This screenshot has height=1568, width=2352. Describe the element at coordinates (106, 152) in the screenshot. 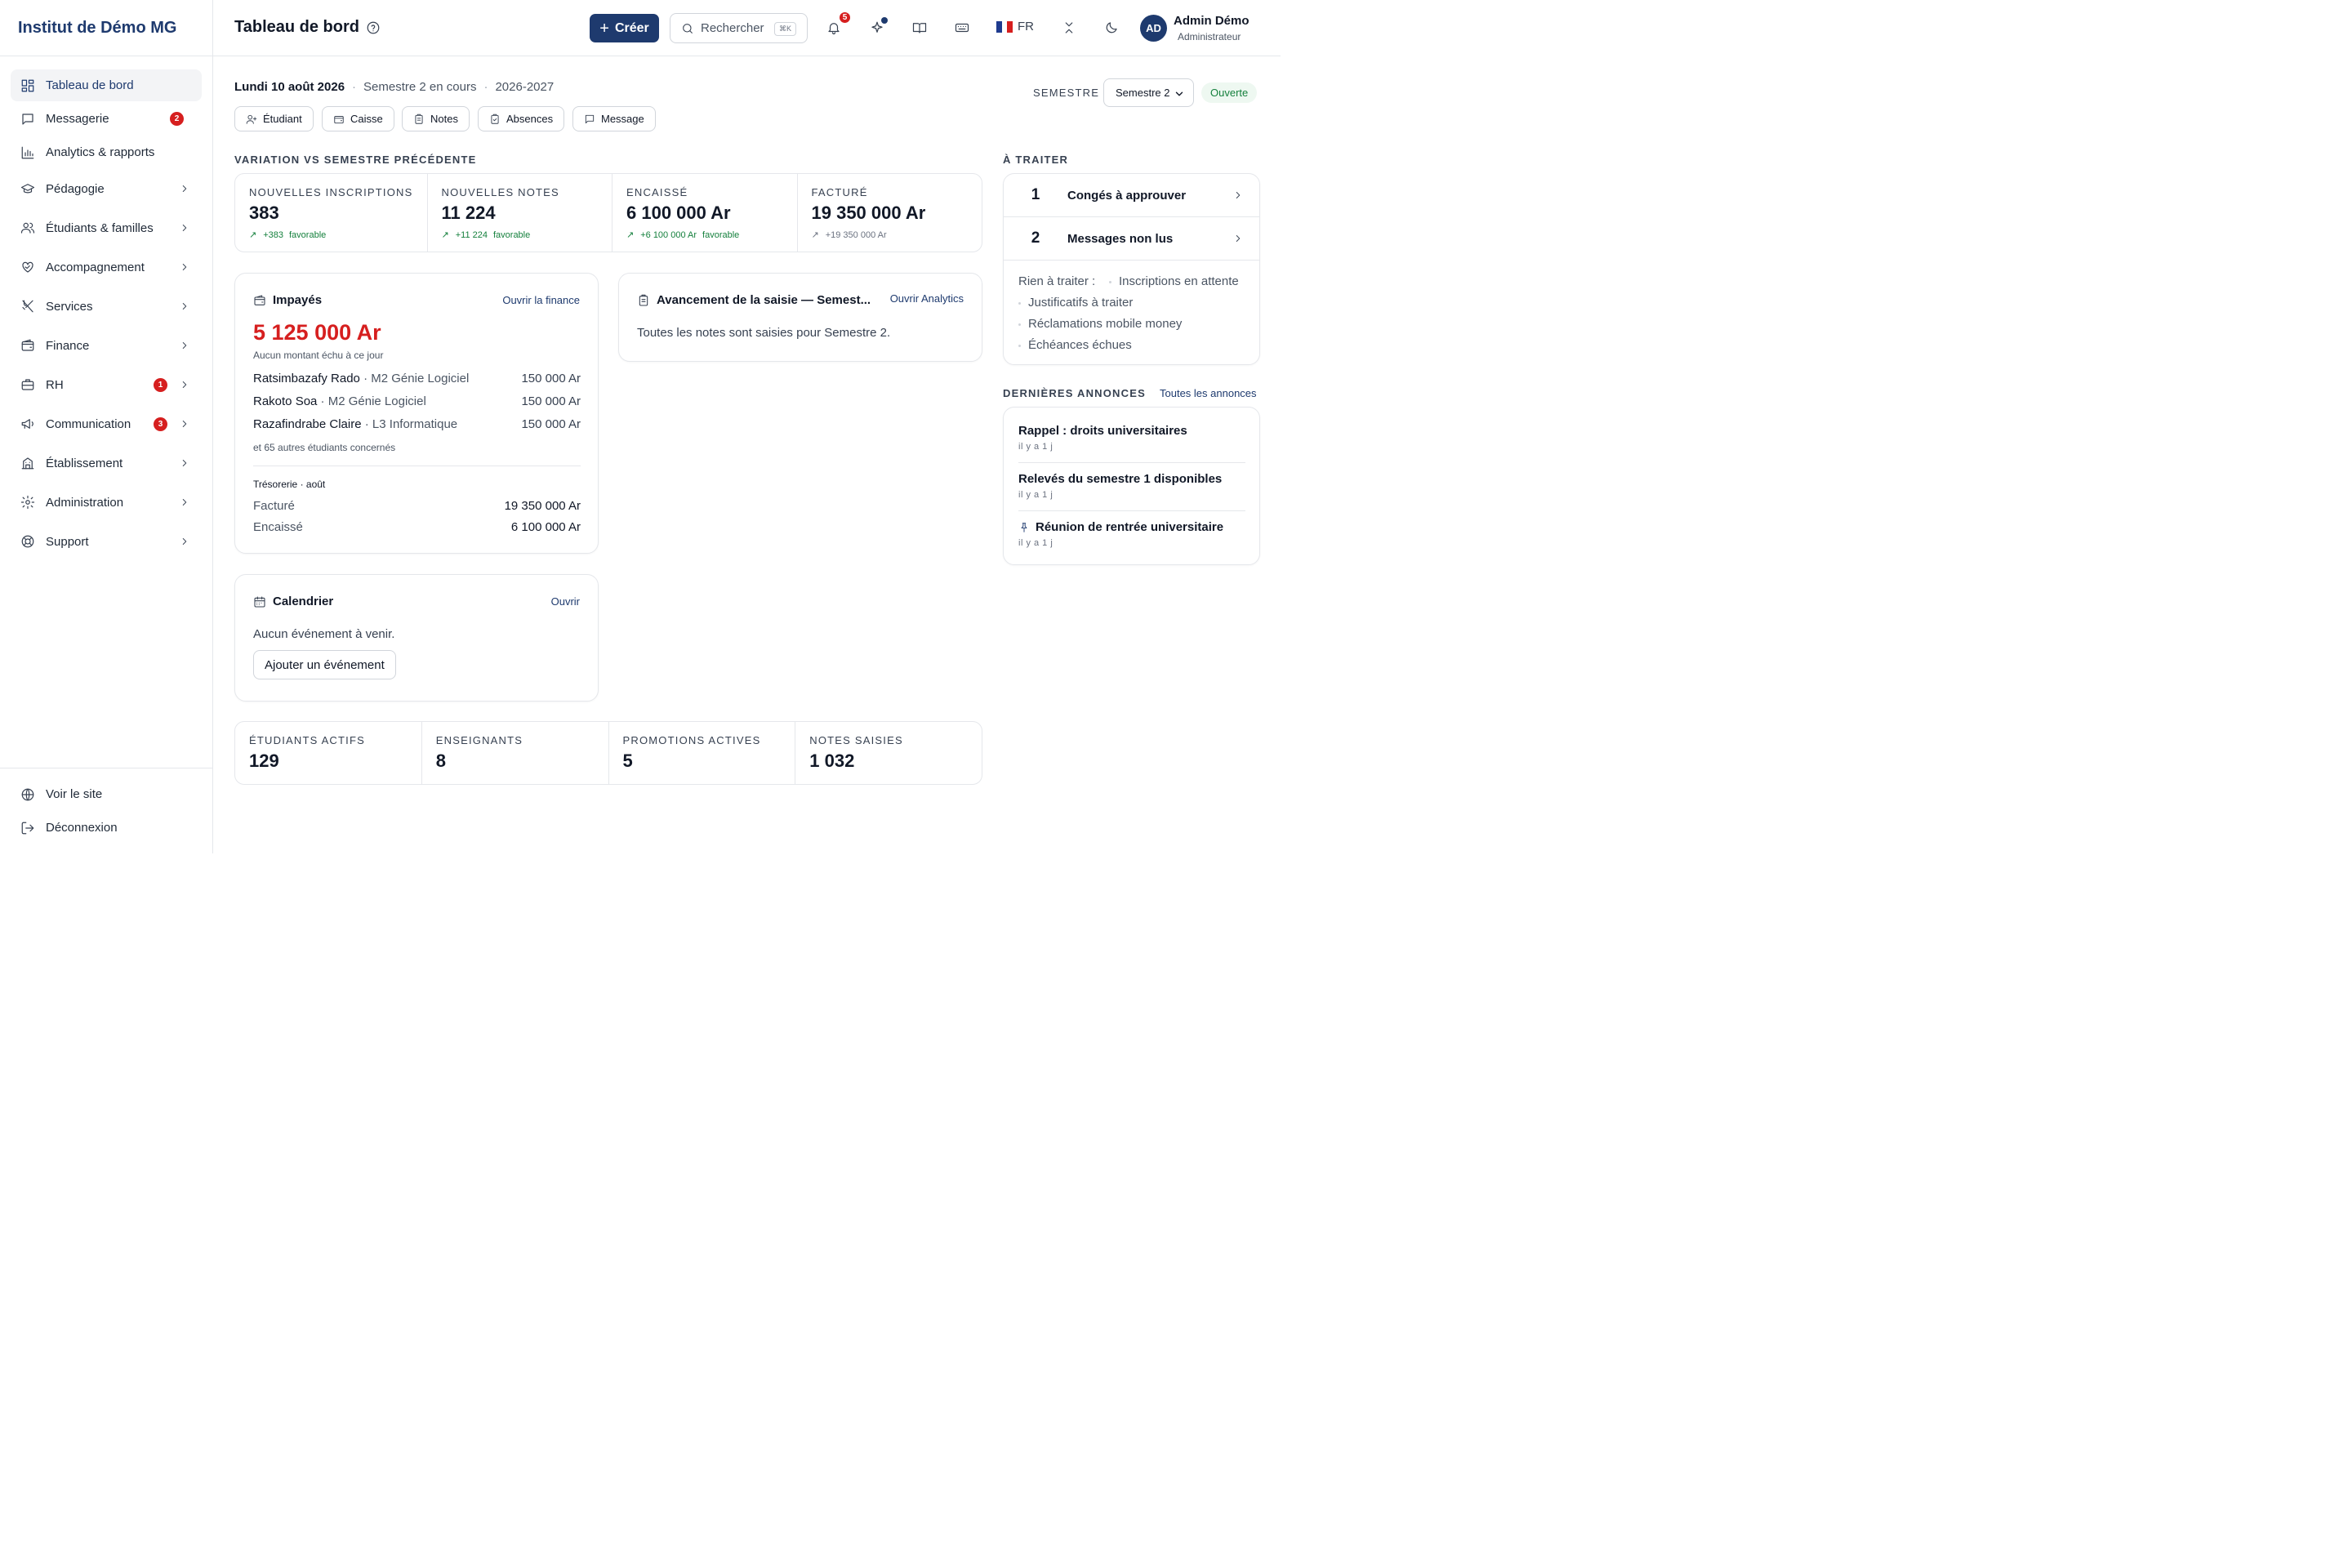

I see `sidebar-item-analytics: Analytics & rapports` at that location.